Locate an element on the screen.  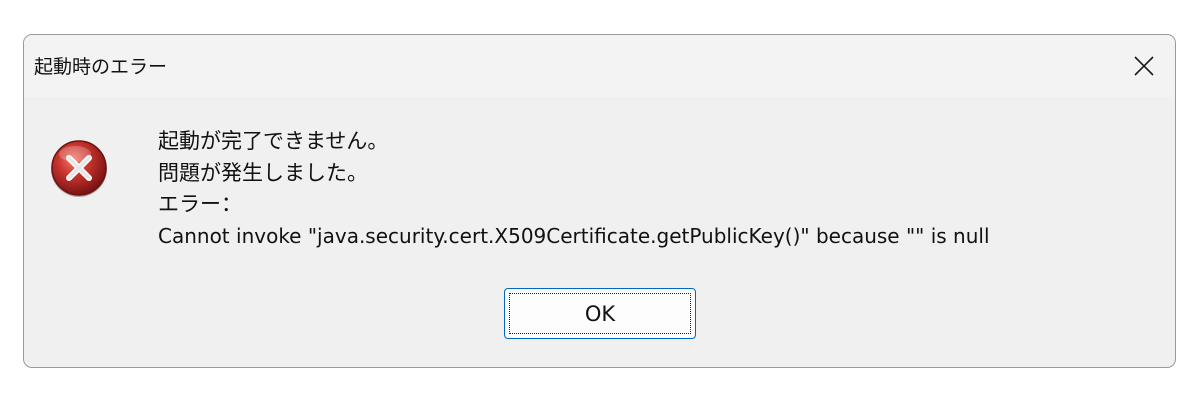
close-icon is located at coordinates (1144, 66).